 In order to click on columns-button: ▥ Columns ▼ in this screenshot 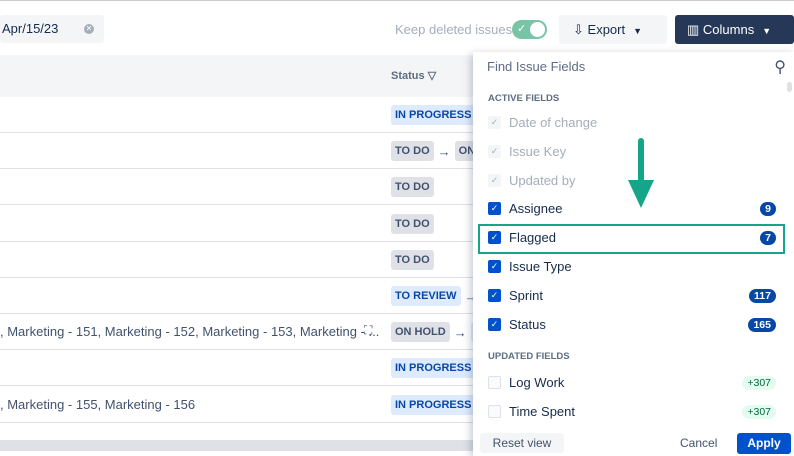, I will do `click(734, 29)`.